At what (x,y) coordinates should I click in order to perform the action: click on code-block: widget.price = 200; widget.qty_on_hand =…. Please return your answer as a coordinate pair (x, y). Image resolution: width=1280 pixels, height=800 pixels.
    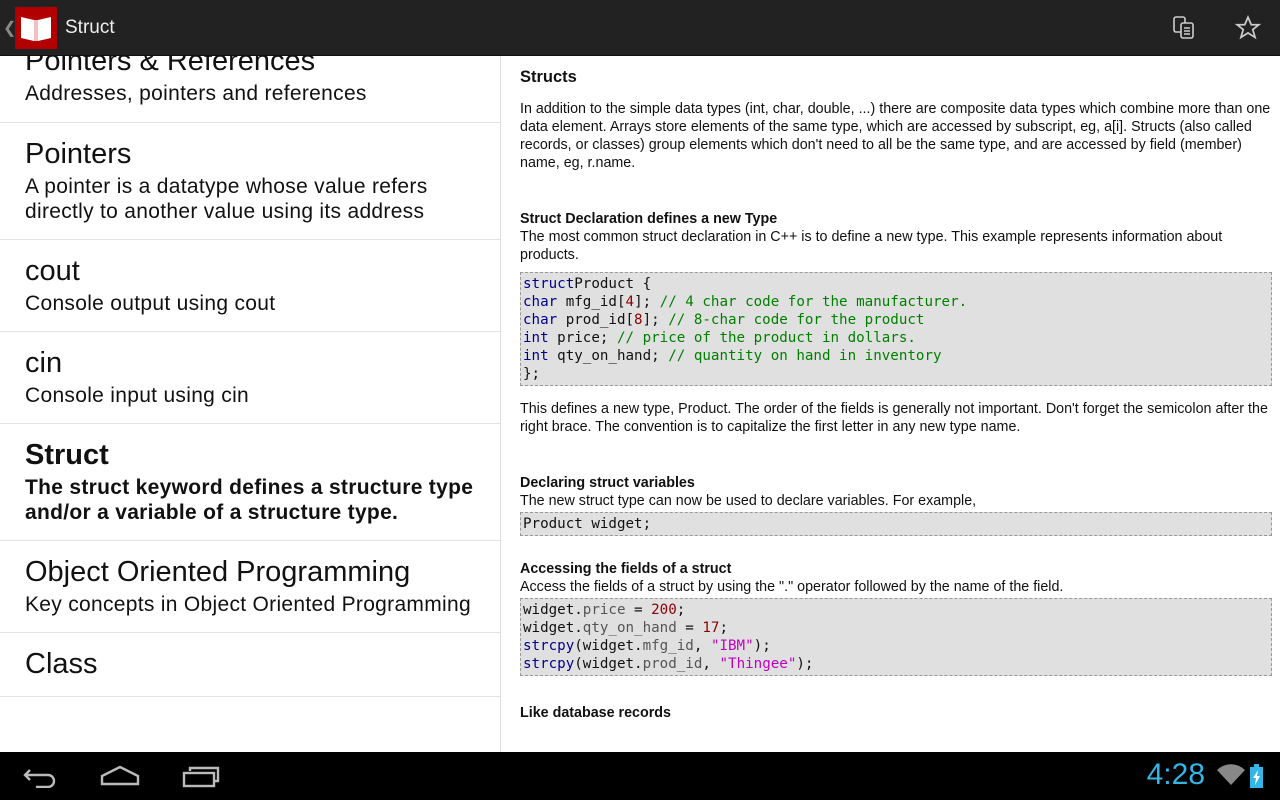
    Looking at the image, I should click on (896, 637).